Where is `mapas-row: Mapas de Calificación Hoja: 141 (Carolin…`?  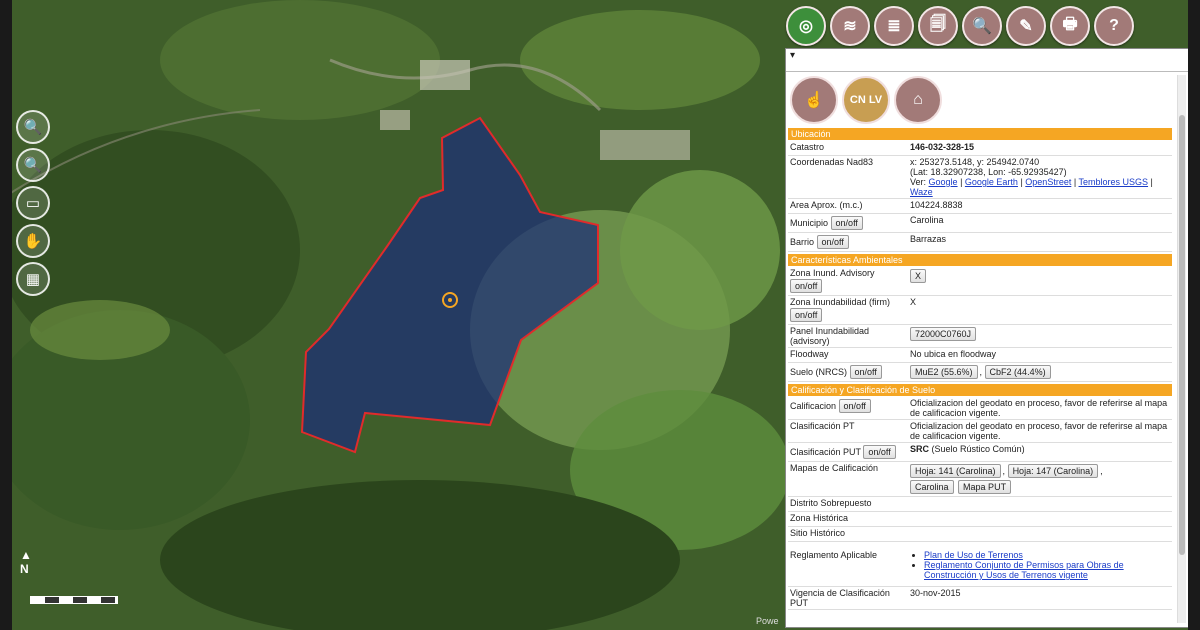
mapas-row: Mapas de Calificación Hoja: 141 (Carolin… is located at coordinates (980, 479).